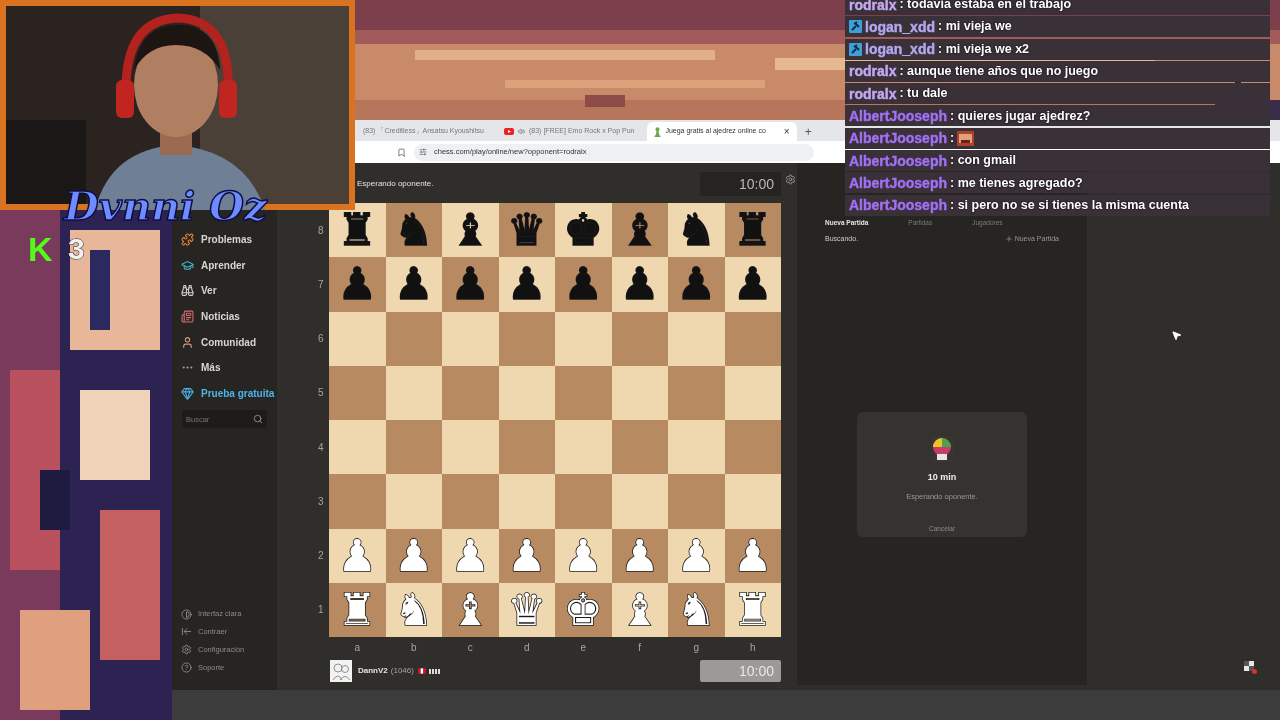 The height and width of the screenshot is (720, 1280). I want to click on nav-item: Aprender, so click(224, 265).